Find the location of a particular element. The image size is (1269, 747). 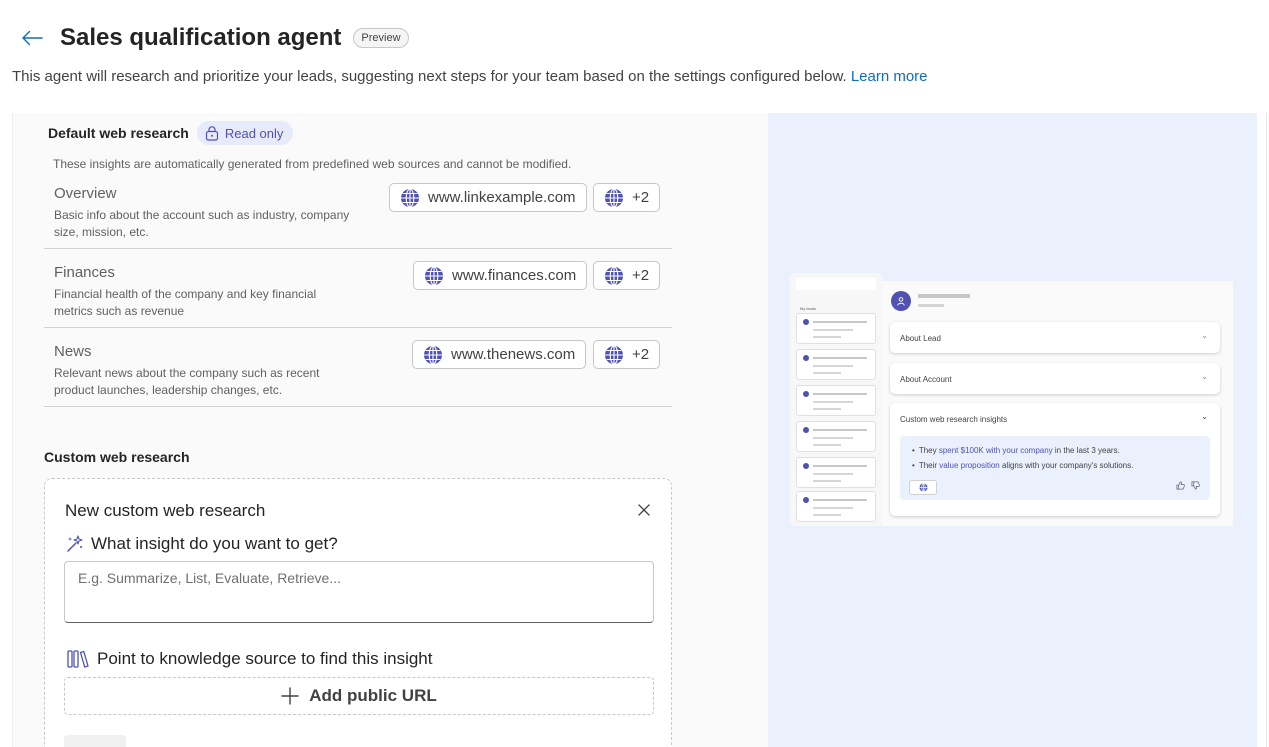

pane-divider is located at coordinates (1266, 430).